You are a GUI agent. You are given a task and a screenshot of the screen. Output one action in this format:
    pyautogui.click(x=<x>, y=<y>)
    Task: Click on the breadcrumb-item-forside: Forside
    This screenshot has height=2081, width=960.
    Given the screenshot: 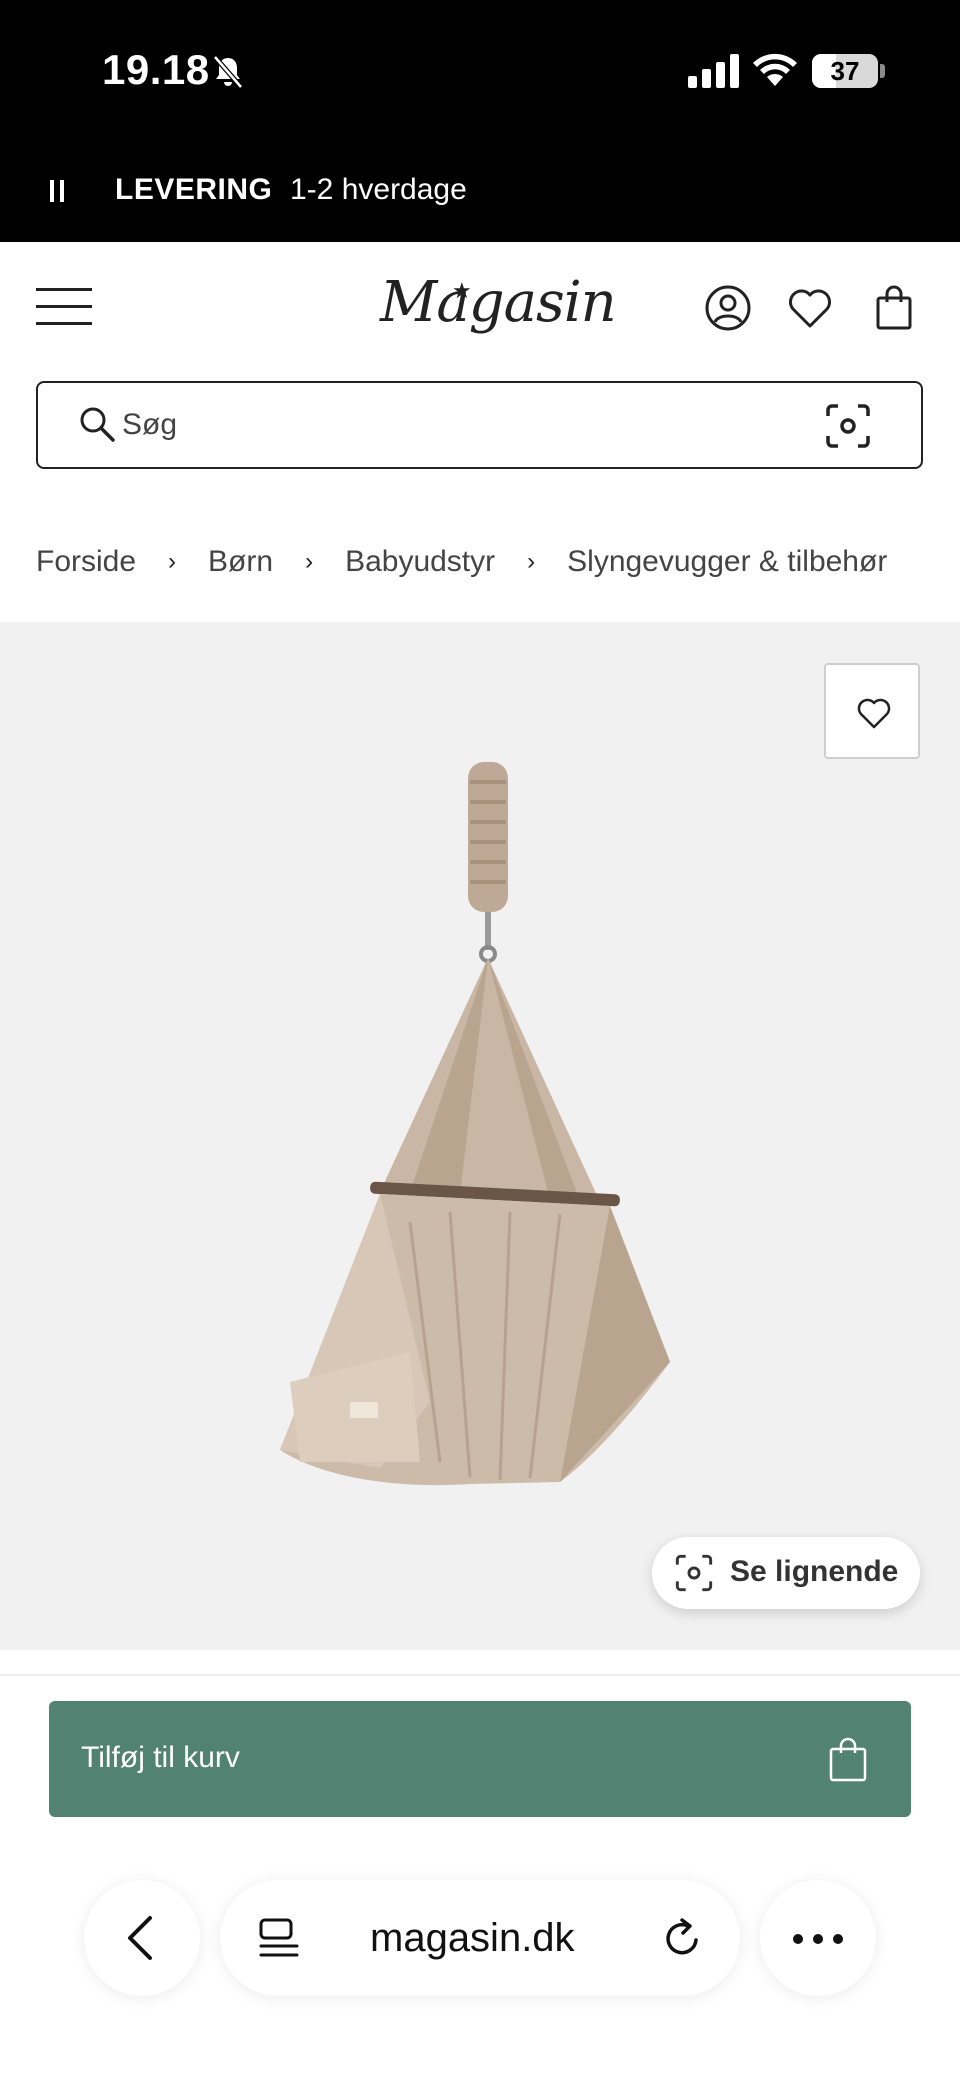 What is the action you would take?
    pyautogui.click(x=86, y=562)
    